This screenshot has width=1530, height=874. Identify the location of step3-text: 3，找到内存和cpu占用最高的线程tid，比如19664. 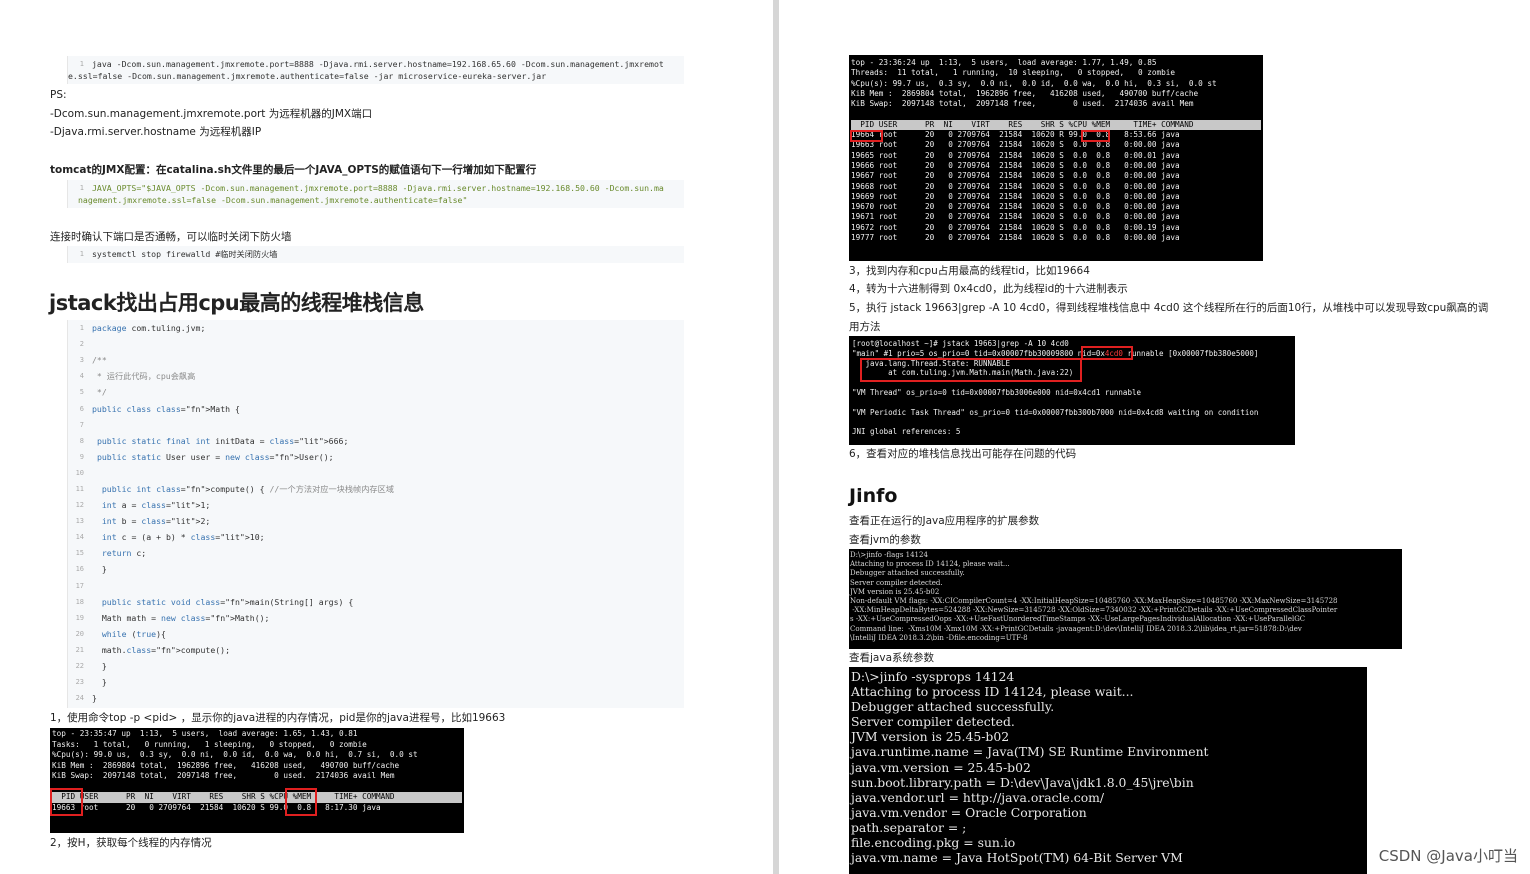
(969, 271).